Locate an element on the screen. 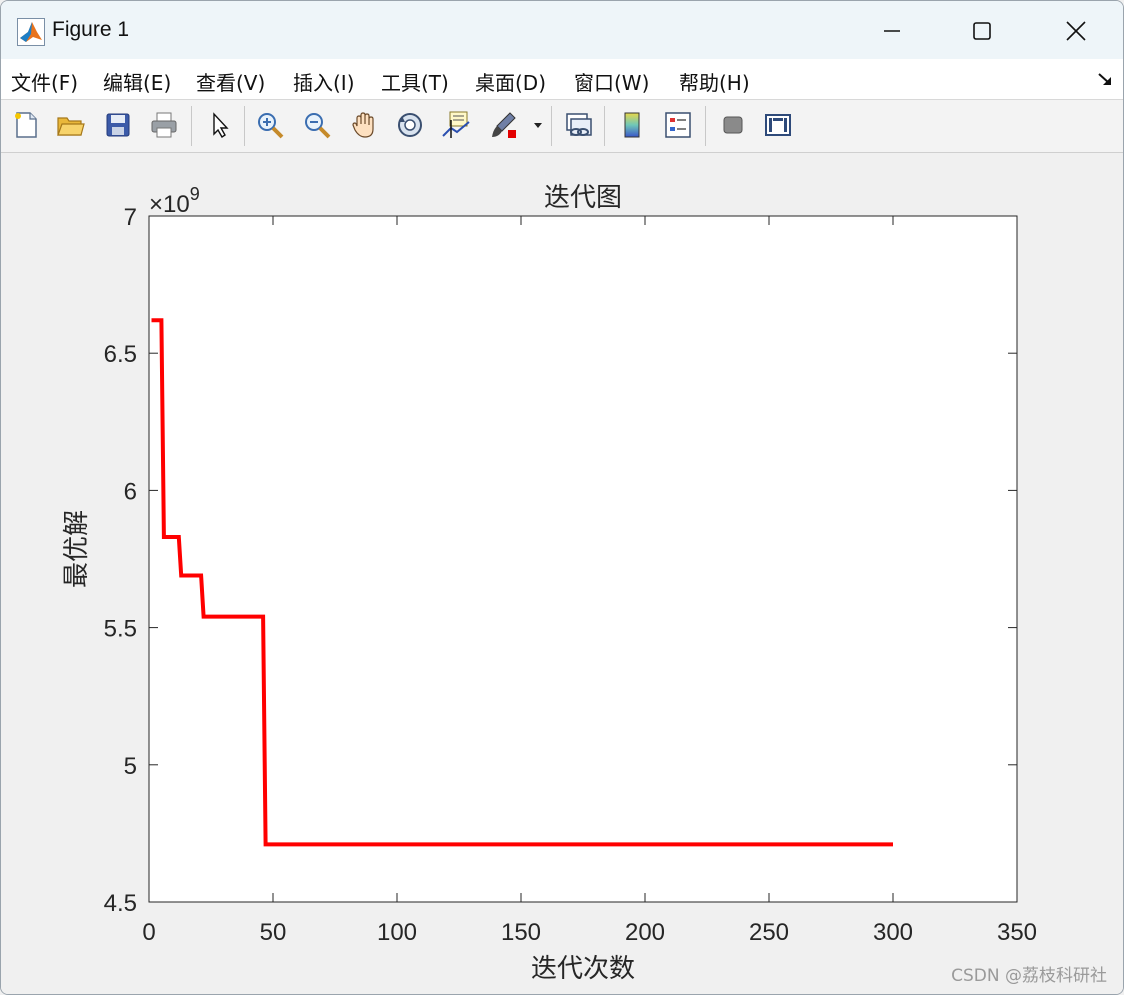 This screenshot has height=995, width=1124. title-bar: Figure 1 is located at coordinates (562, 30).